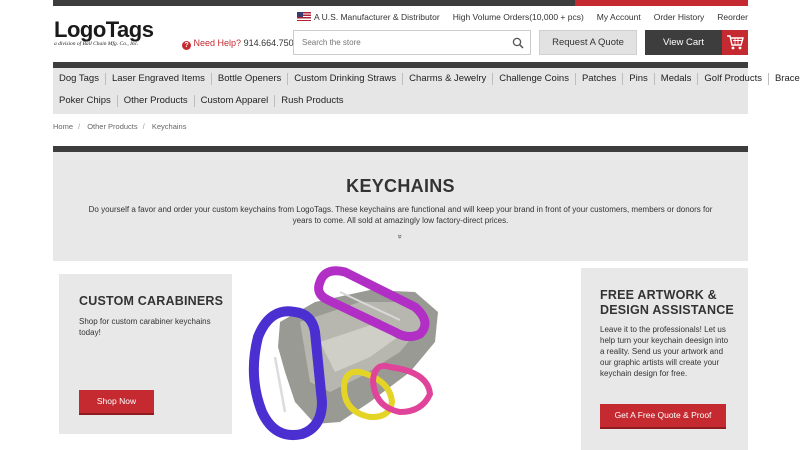 This screenshot has height=450, width=800. Describe the element at coordinates (667, 302) in the screenshot. I see `artwork-title: FREE ARTWORK & DESIGN ASSISTANCE` at that location.